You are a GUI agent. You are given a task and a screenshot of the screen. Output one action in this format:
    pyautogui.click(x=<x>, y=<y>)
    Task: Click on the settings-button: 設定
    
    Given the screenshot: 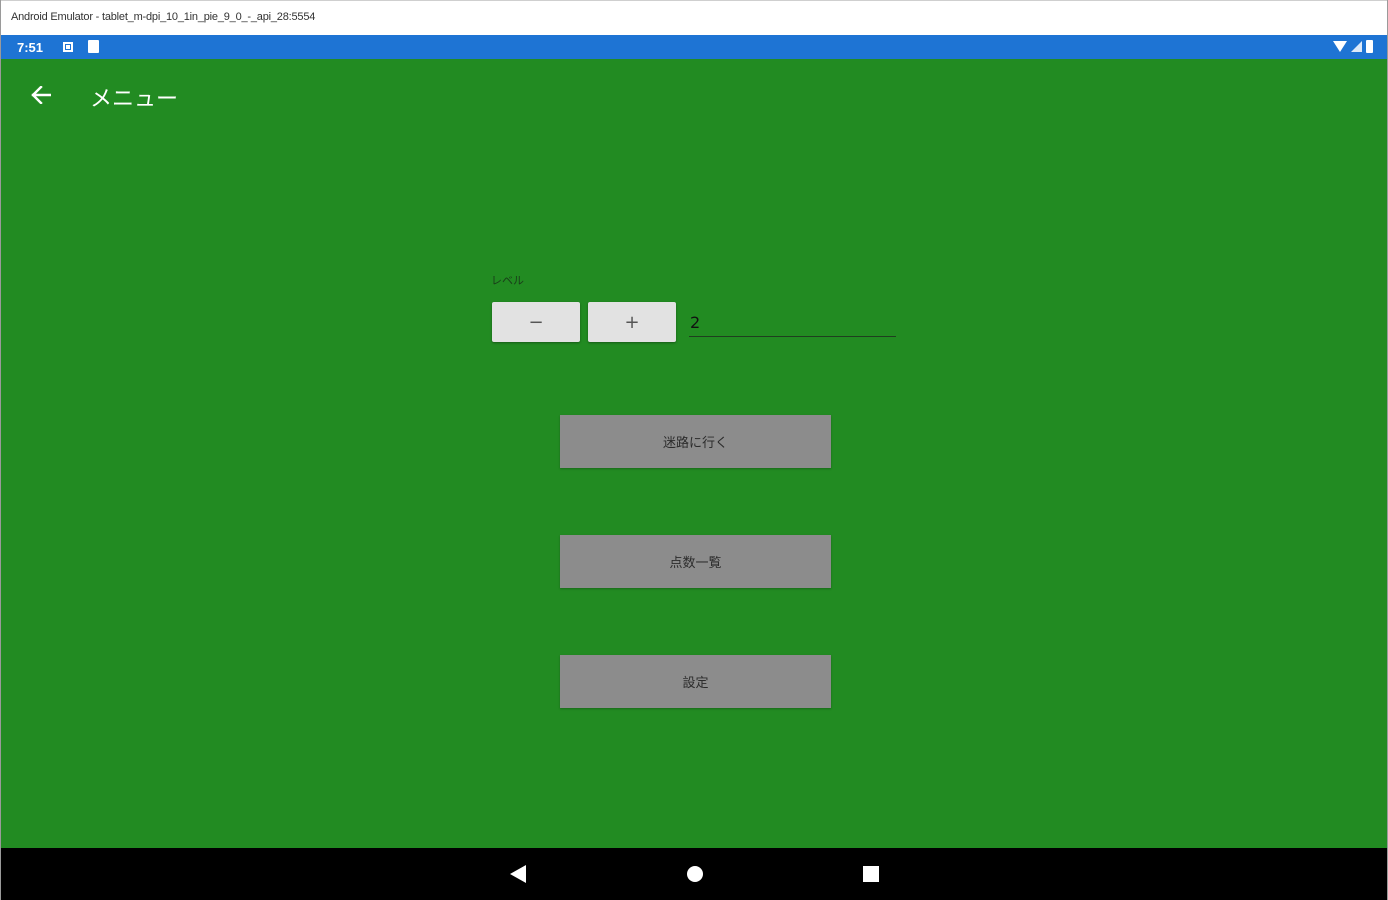 What is the action you would take?
    pyautogui.click(x=695, y=681)
    